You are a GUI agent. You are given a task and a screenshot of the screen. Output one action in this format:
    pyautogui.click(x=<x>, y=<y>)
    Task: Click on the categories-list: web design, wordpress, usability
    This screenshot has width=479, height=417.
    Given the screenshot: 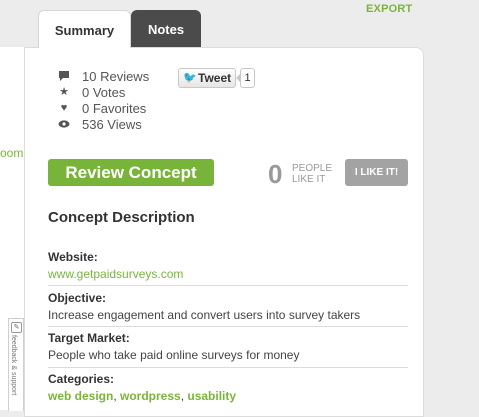 What is the action you would take?
    pyautogui.click(x=142, y=396)
    